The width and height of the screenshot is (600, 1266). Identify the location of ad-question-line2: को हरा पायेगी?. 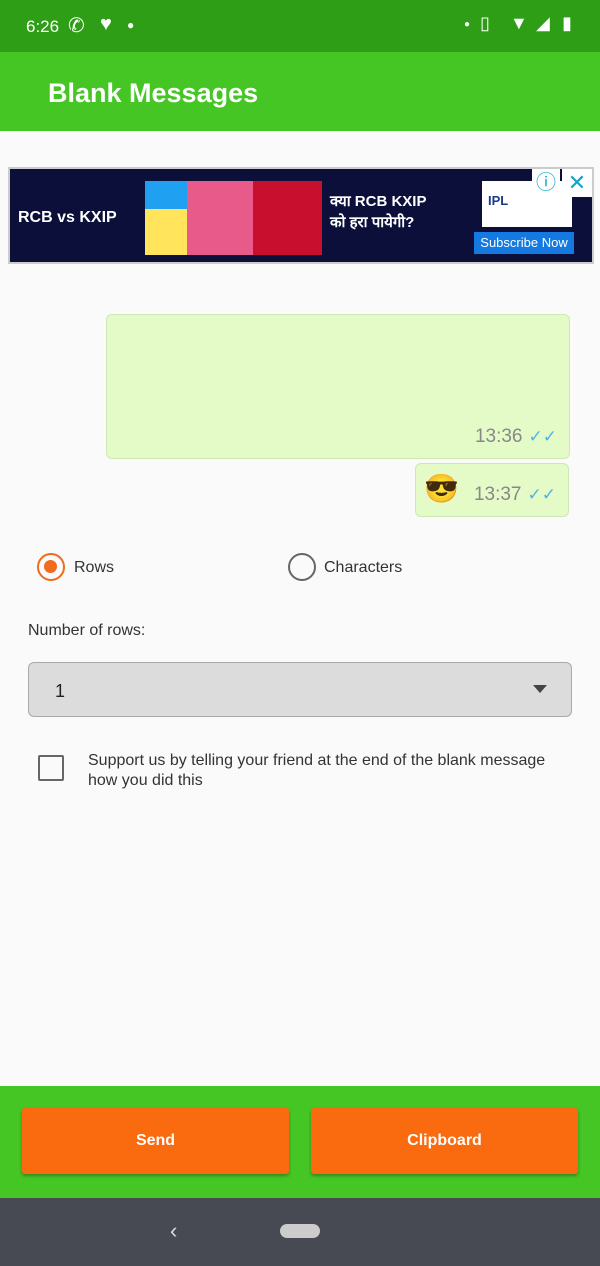
(372, 222).